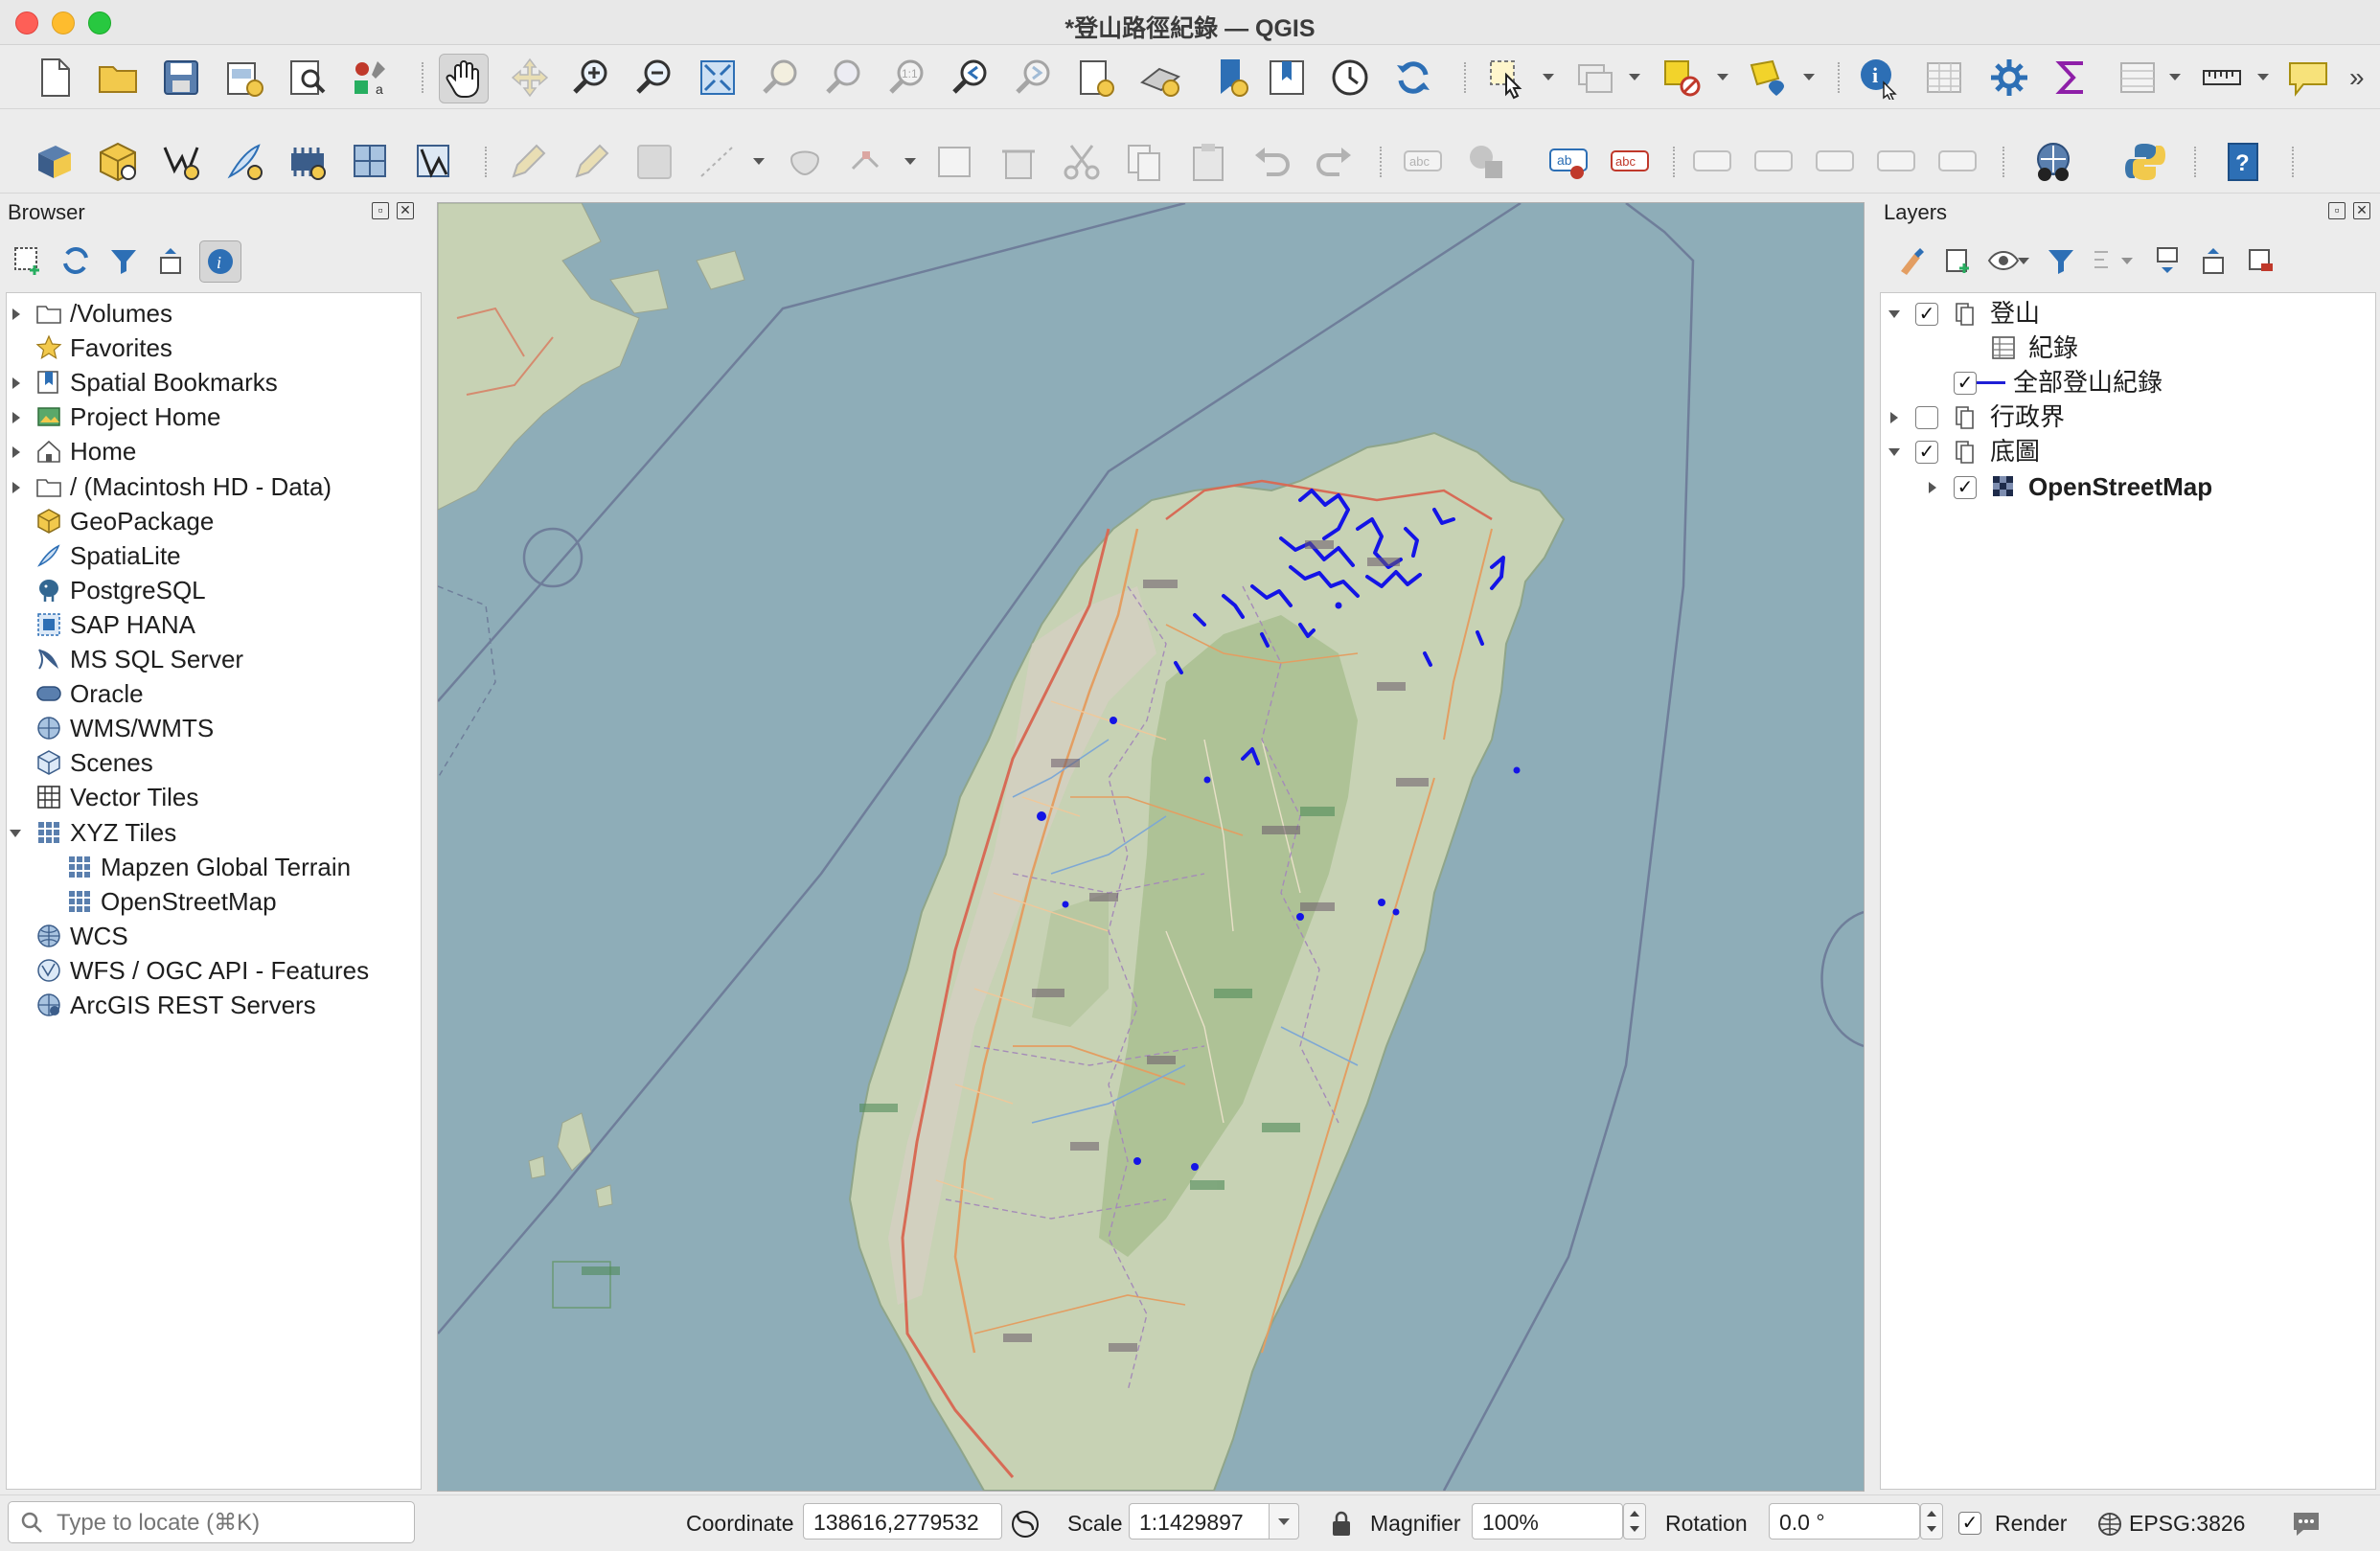  Describe the element at coordinates (2128, 313) in the screenshot. I see `layer-item: ✓ 登山` at that location.